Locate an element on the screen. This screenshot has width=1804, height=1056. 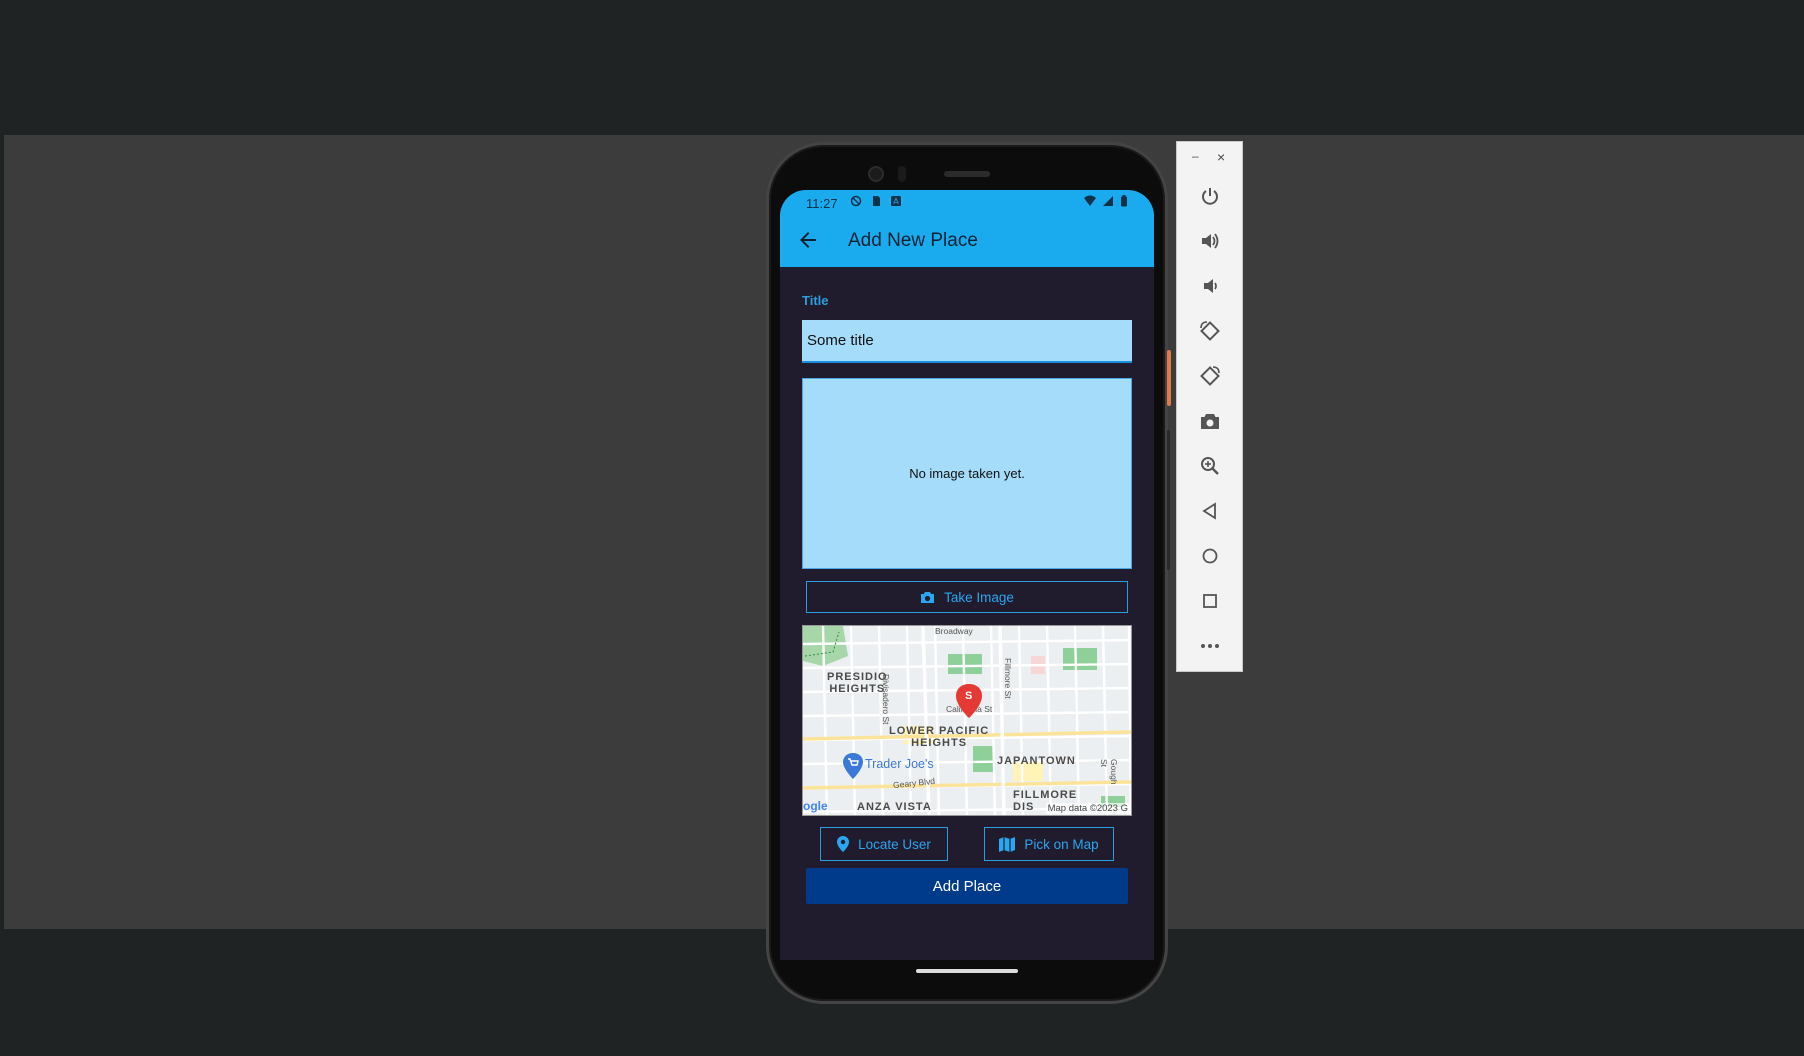
back-icon is located at coordinates (1209, 511).